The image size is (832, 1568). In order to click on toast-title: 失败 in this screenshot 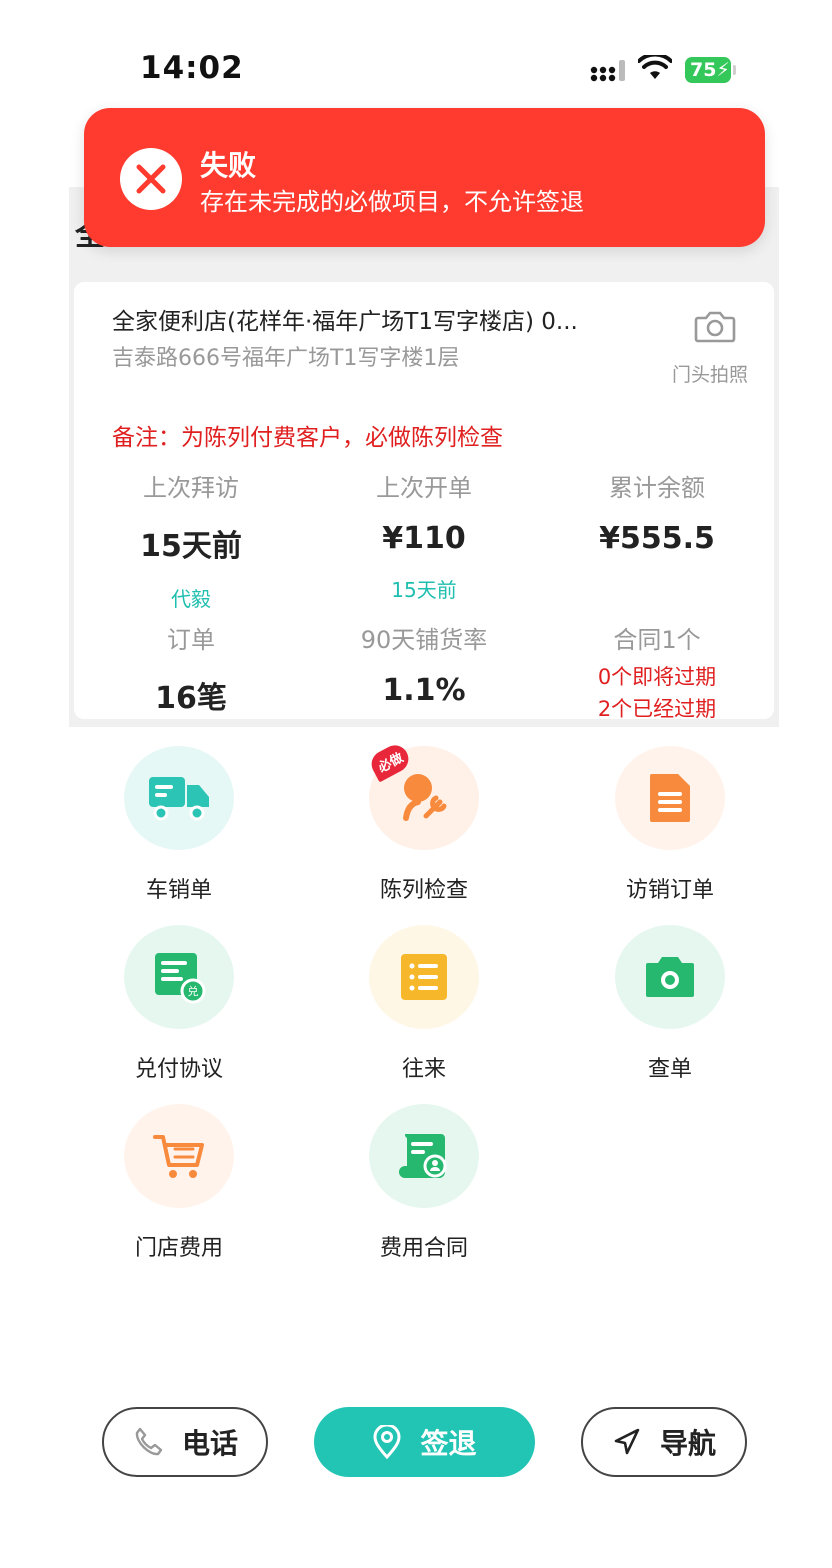, I will do `click(228, 165)`.